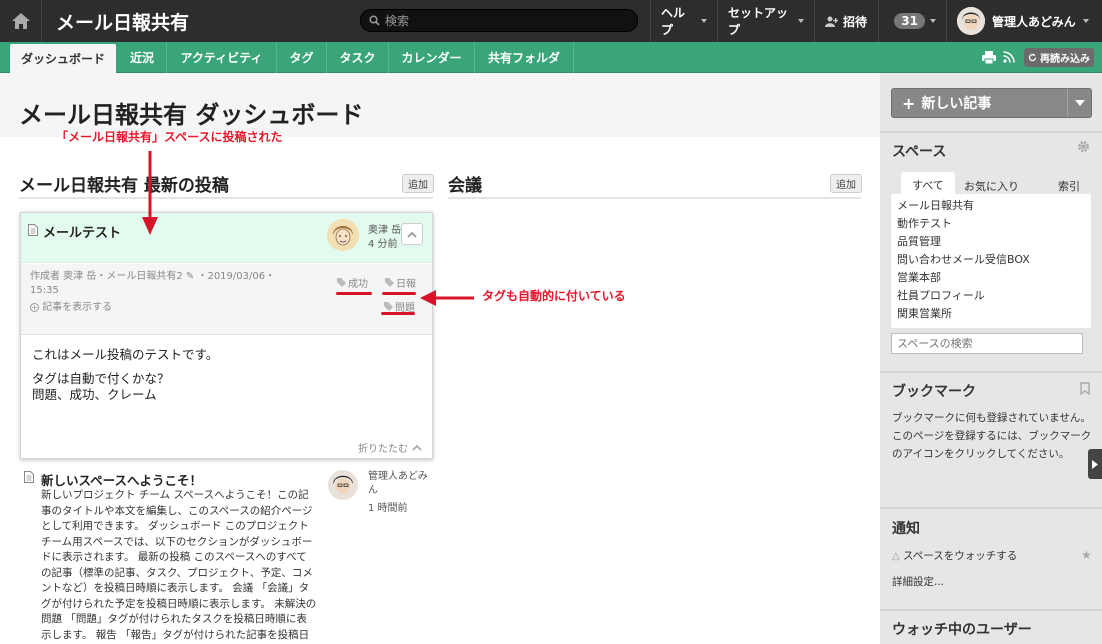 This screenshot has height=644, width=1102. I want to click on top-bar: メール日報共有 ヘルプ セットアップ 招待 31 管理人あどみん, so click(551, 21).